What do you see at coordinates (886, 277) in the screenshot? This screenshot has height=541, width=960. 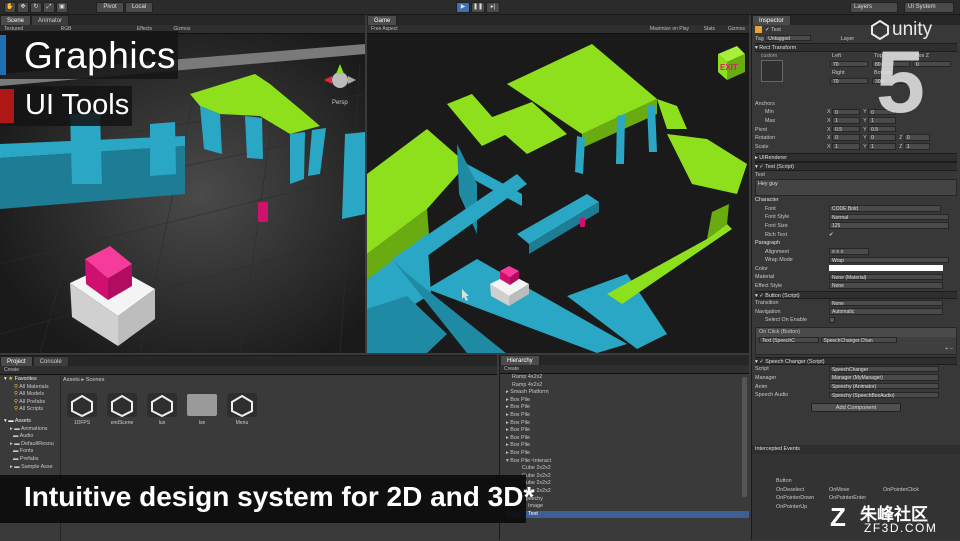 I see `material-field: None (Material)` at bounding box center [886, 277].